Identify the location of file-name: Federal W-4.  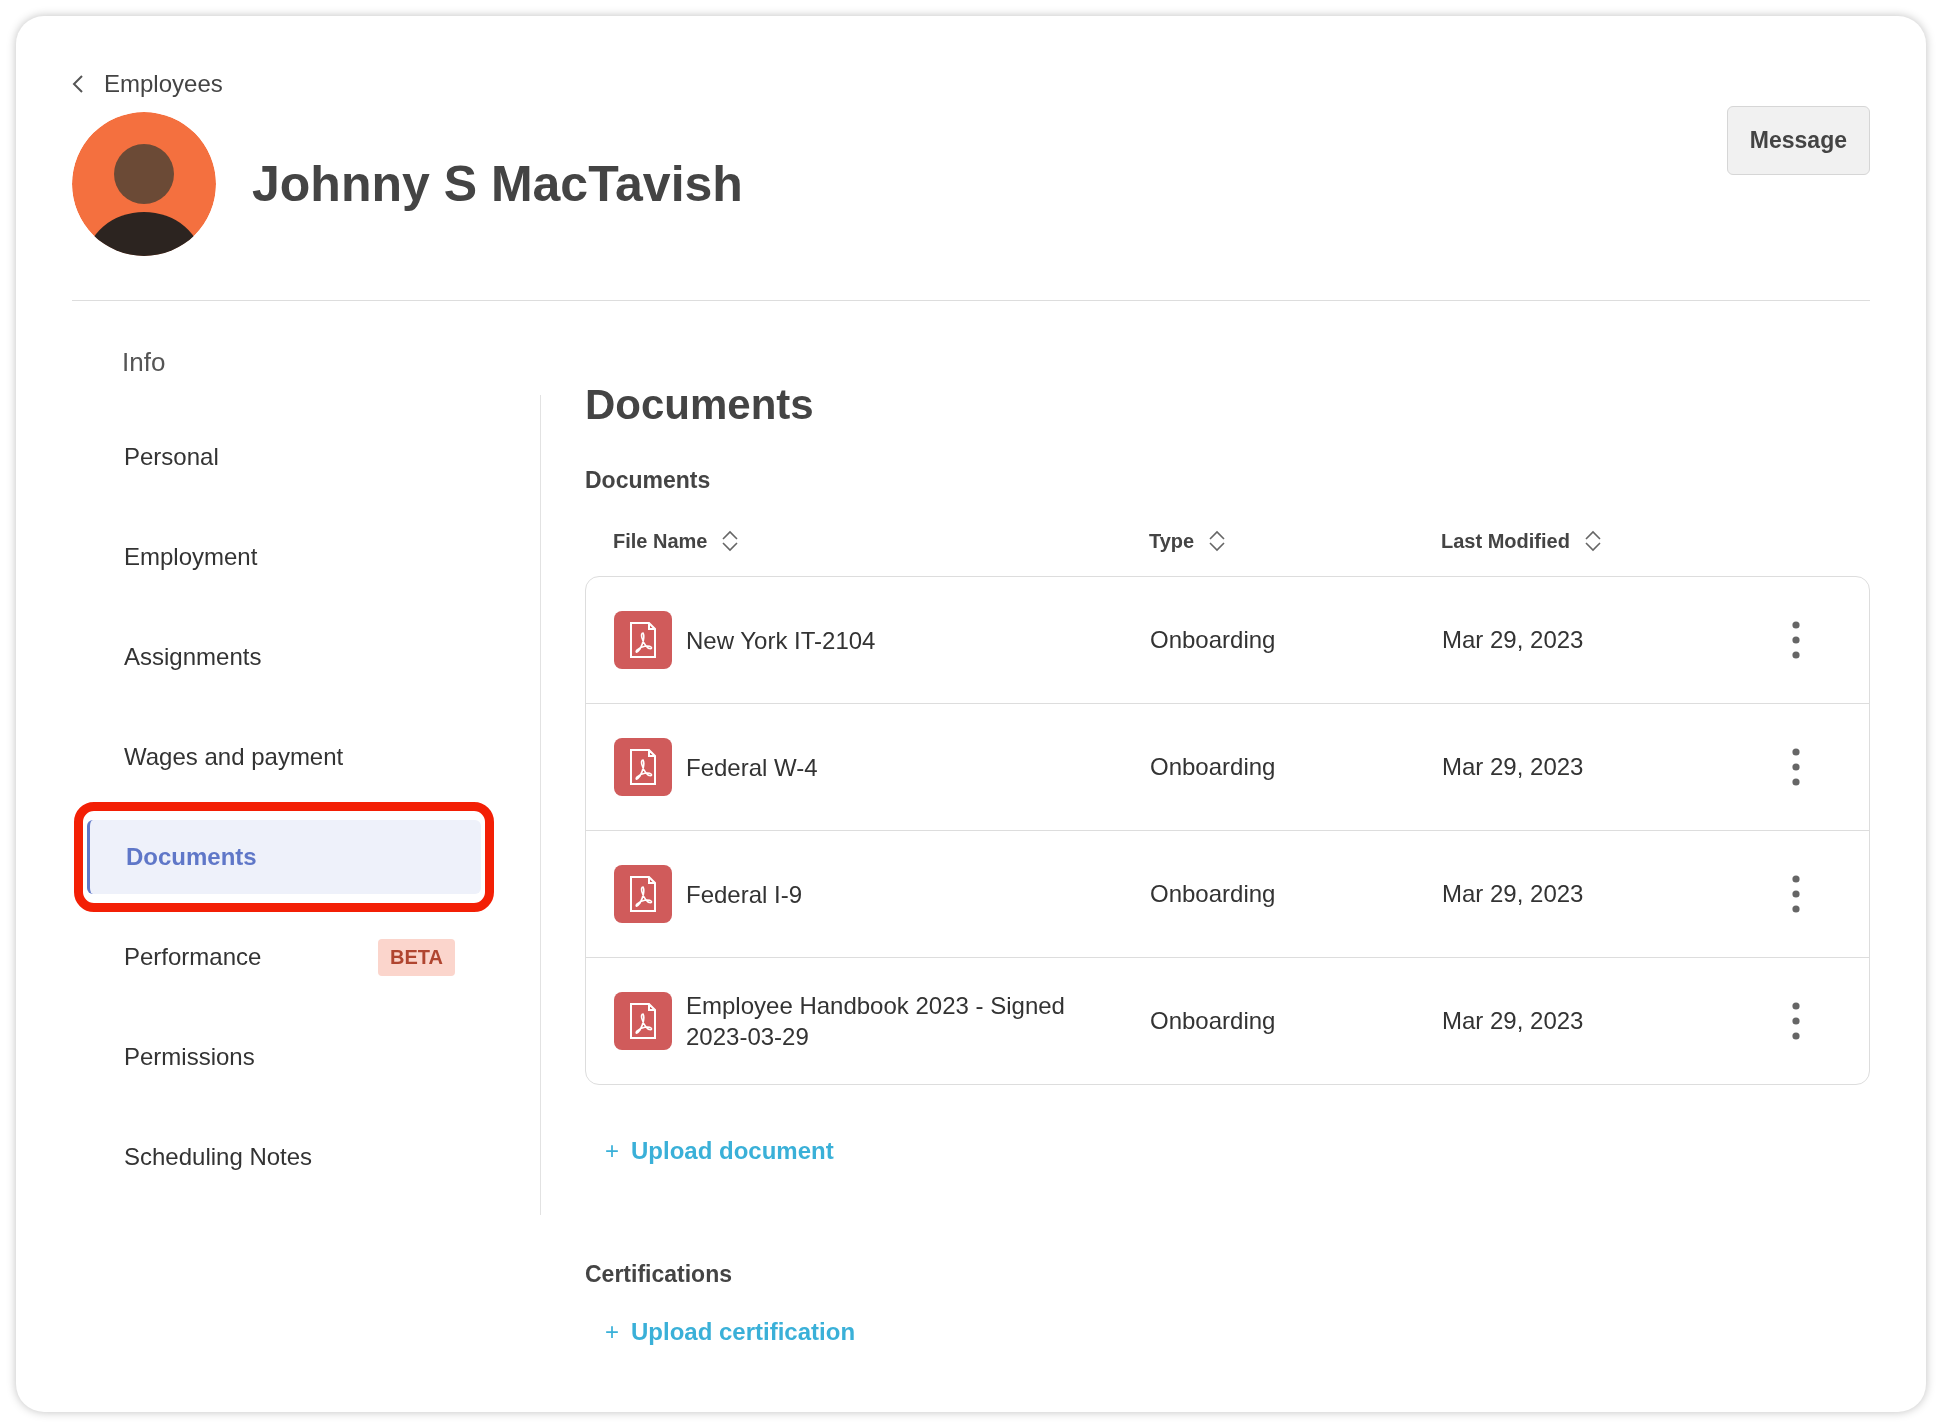
(896, 767).